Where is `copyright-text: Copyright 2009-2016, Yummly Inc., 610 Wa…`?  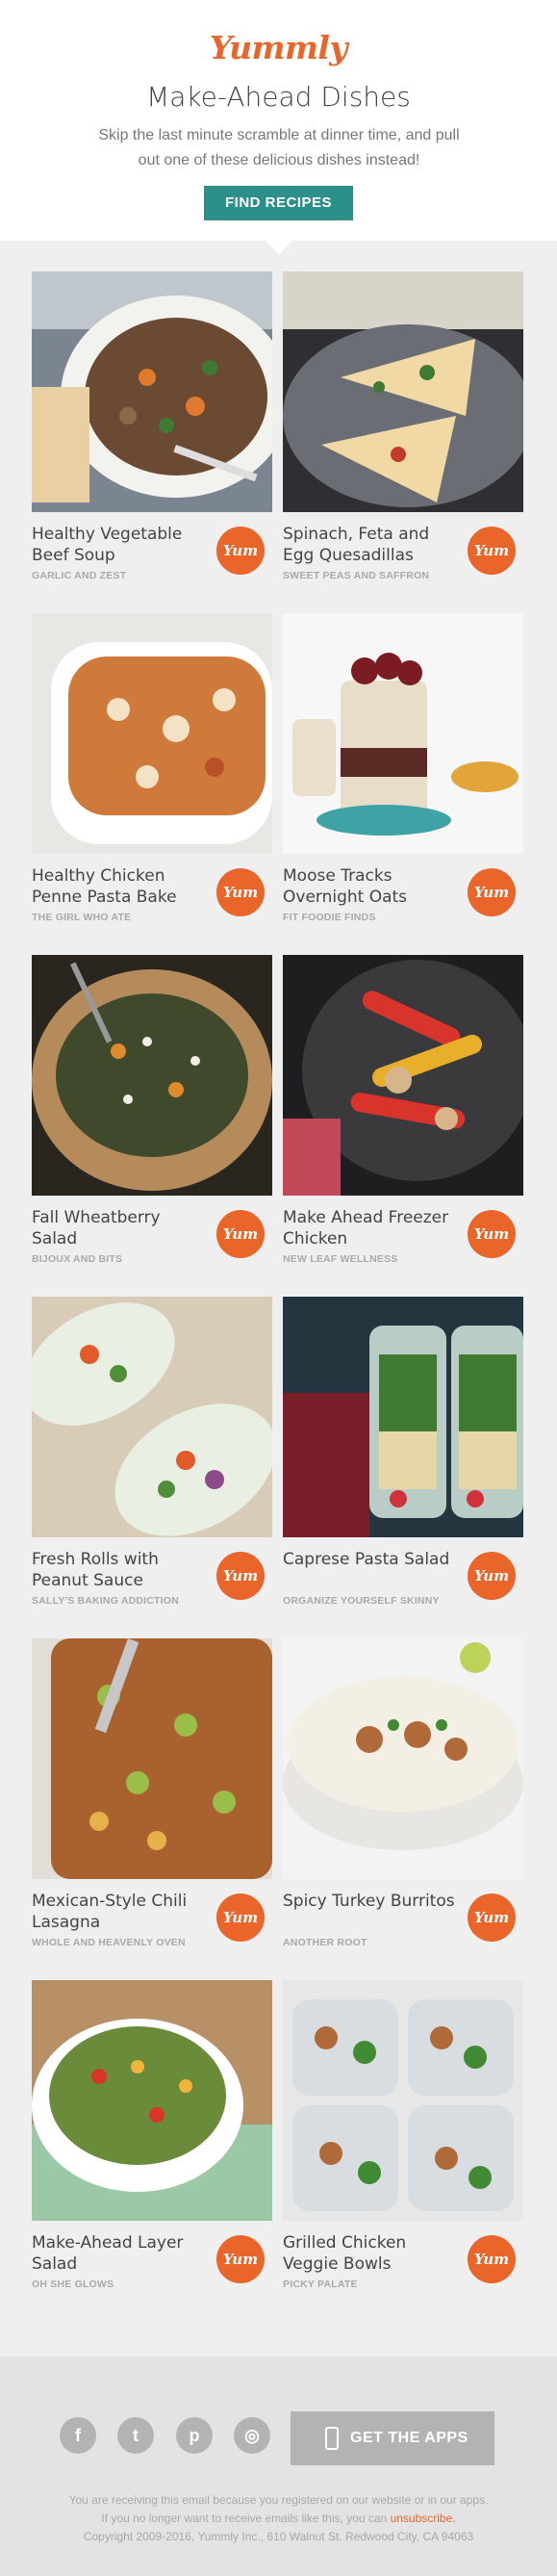
copyright-text: Copyright 2009-2016, Yummly Inc., 610 Wa… is located at coordinates (278, 2537).